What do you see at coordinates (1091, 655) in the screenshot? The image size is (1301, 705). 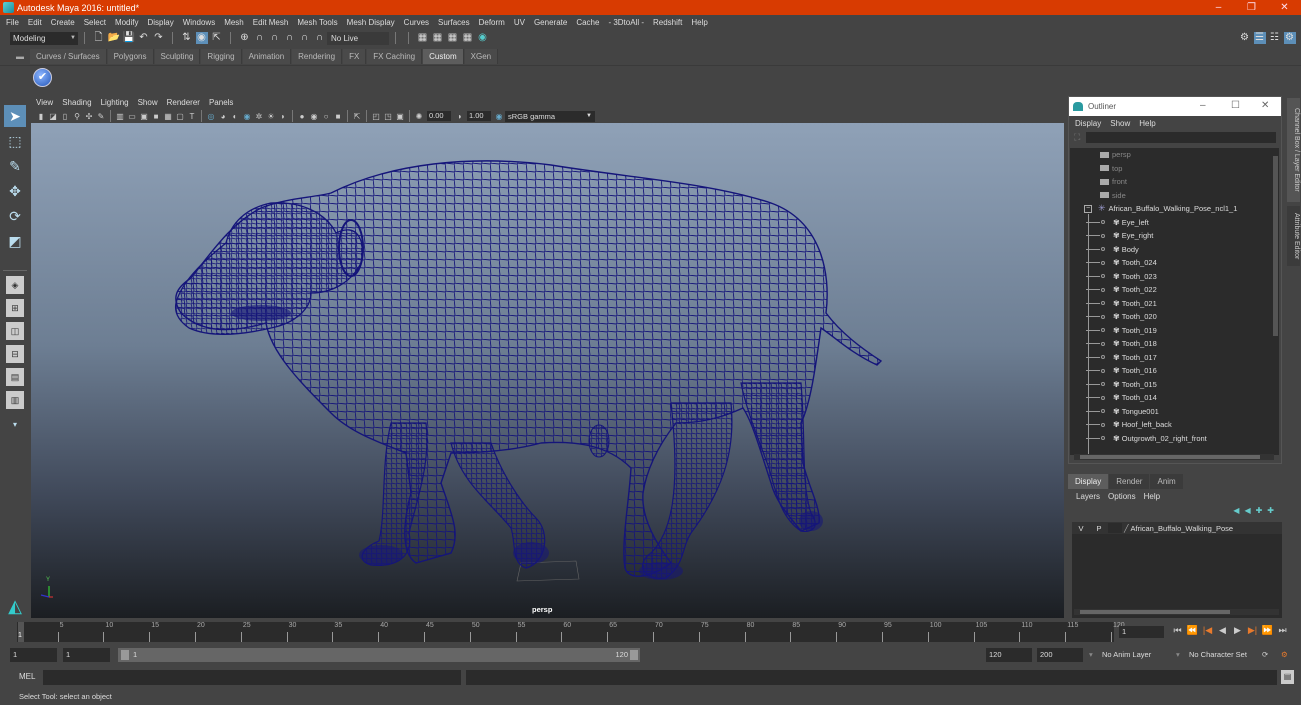 I see `anim-layer-dropdown-arrow: ▾` at bounding box center [1091, 655].